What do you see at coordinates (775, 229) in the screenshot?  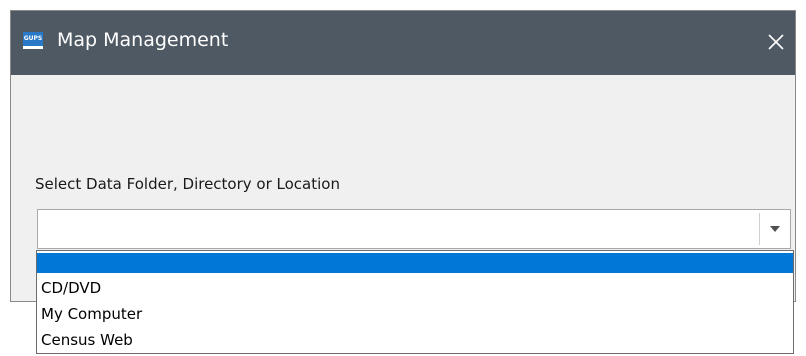 I see `chevron-down-icon` at bounding box center [775, 229].